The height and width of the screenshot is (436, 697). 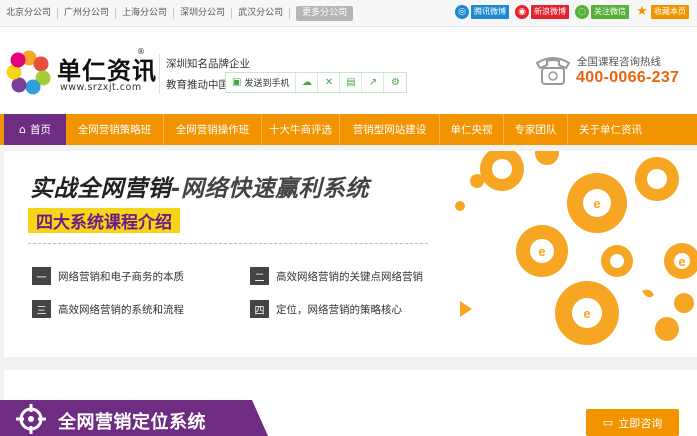 What do you see at coordinates (259, 309) in the screenshot?
I see `feature-number: 四` at bounding box center [259, 309].